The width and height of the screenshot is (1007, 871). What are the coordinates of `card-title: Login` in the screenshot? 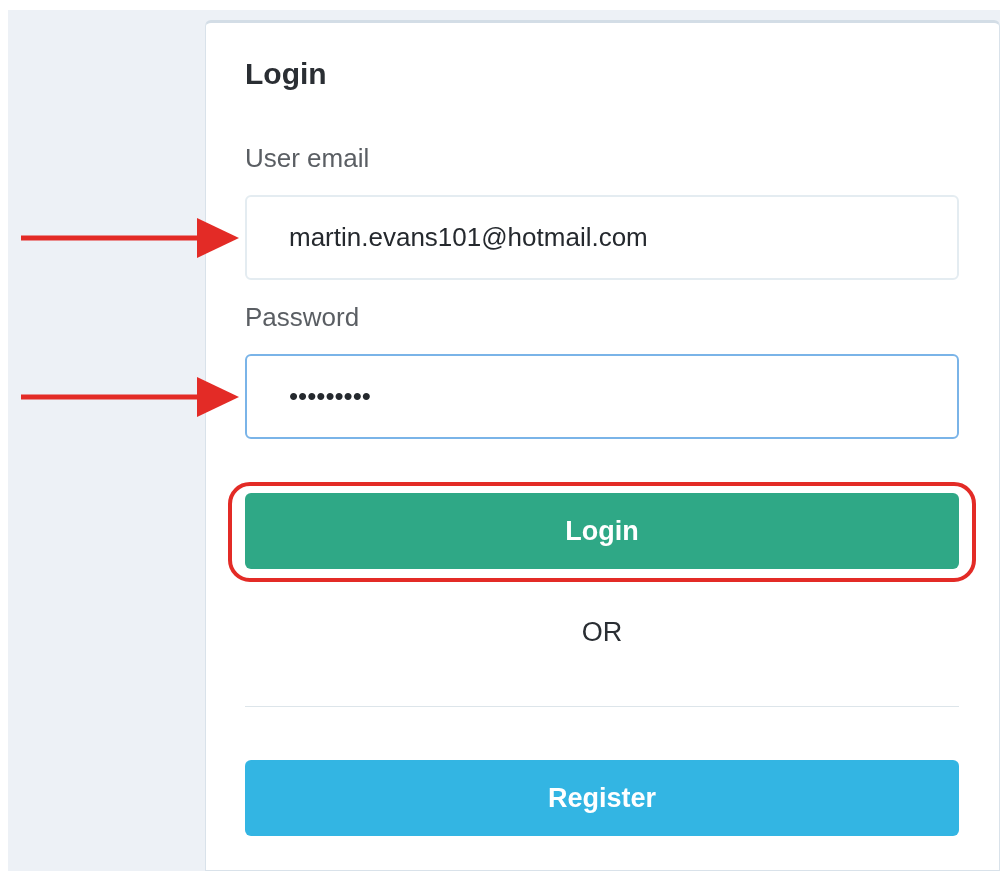 It's located at (286, 74).